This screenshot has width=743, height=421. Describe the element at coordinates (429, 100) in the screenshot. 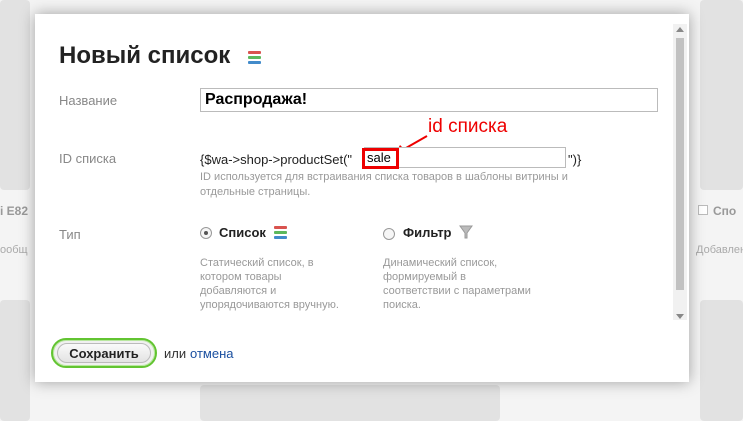

I see `list-name-input` at that location.